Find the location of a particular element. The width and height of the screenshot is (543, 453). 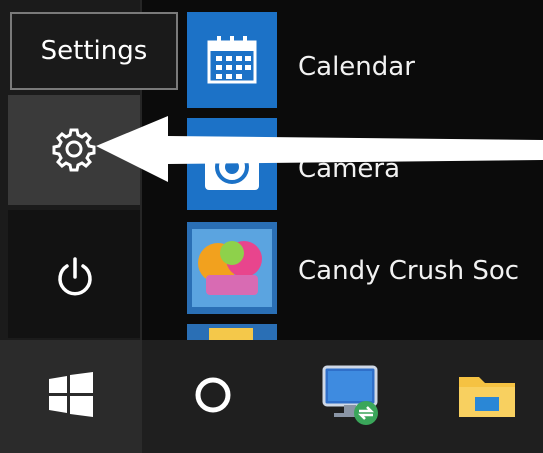

start-button is located at coordinates (71, 396).